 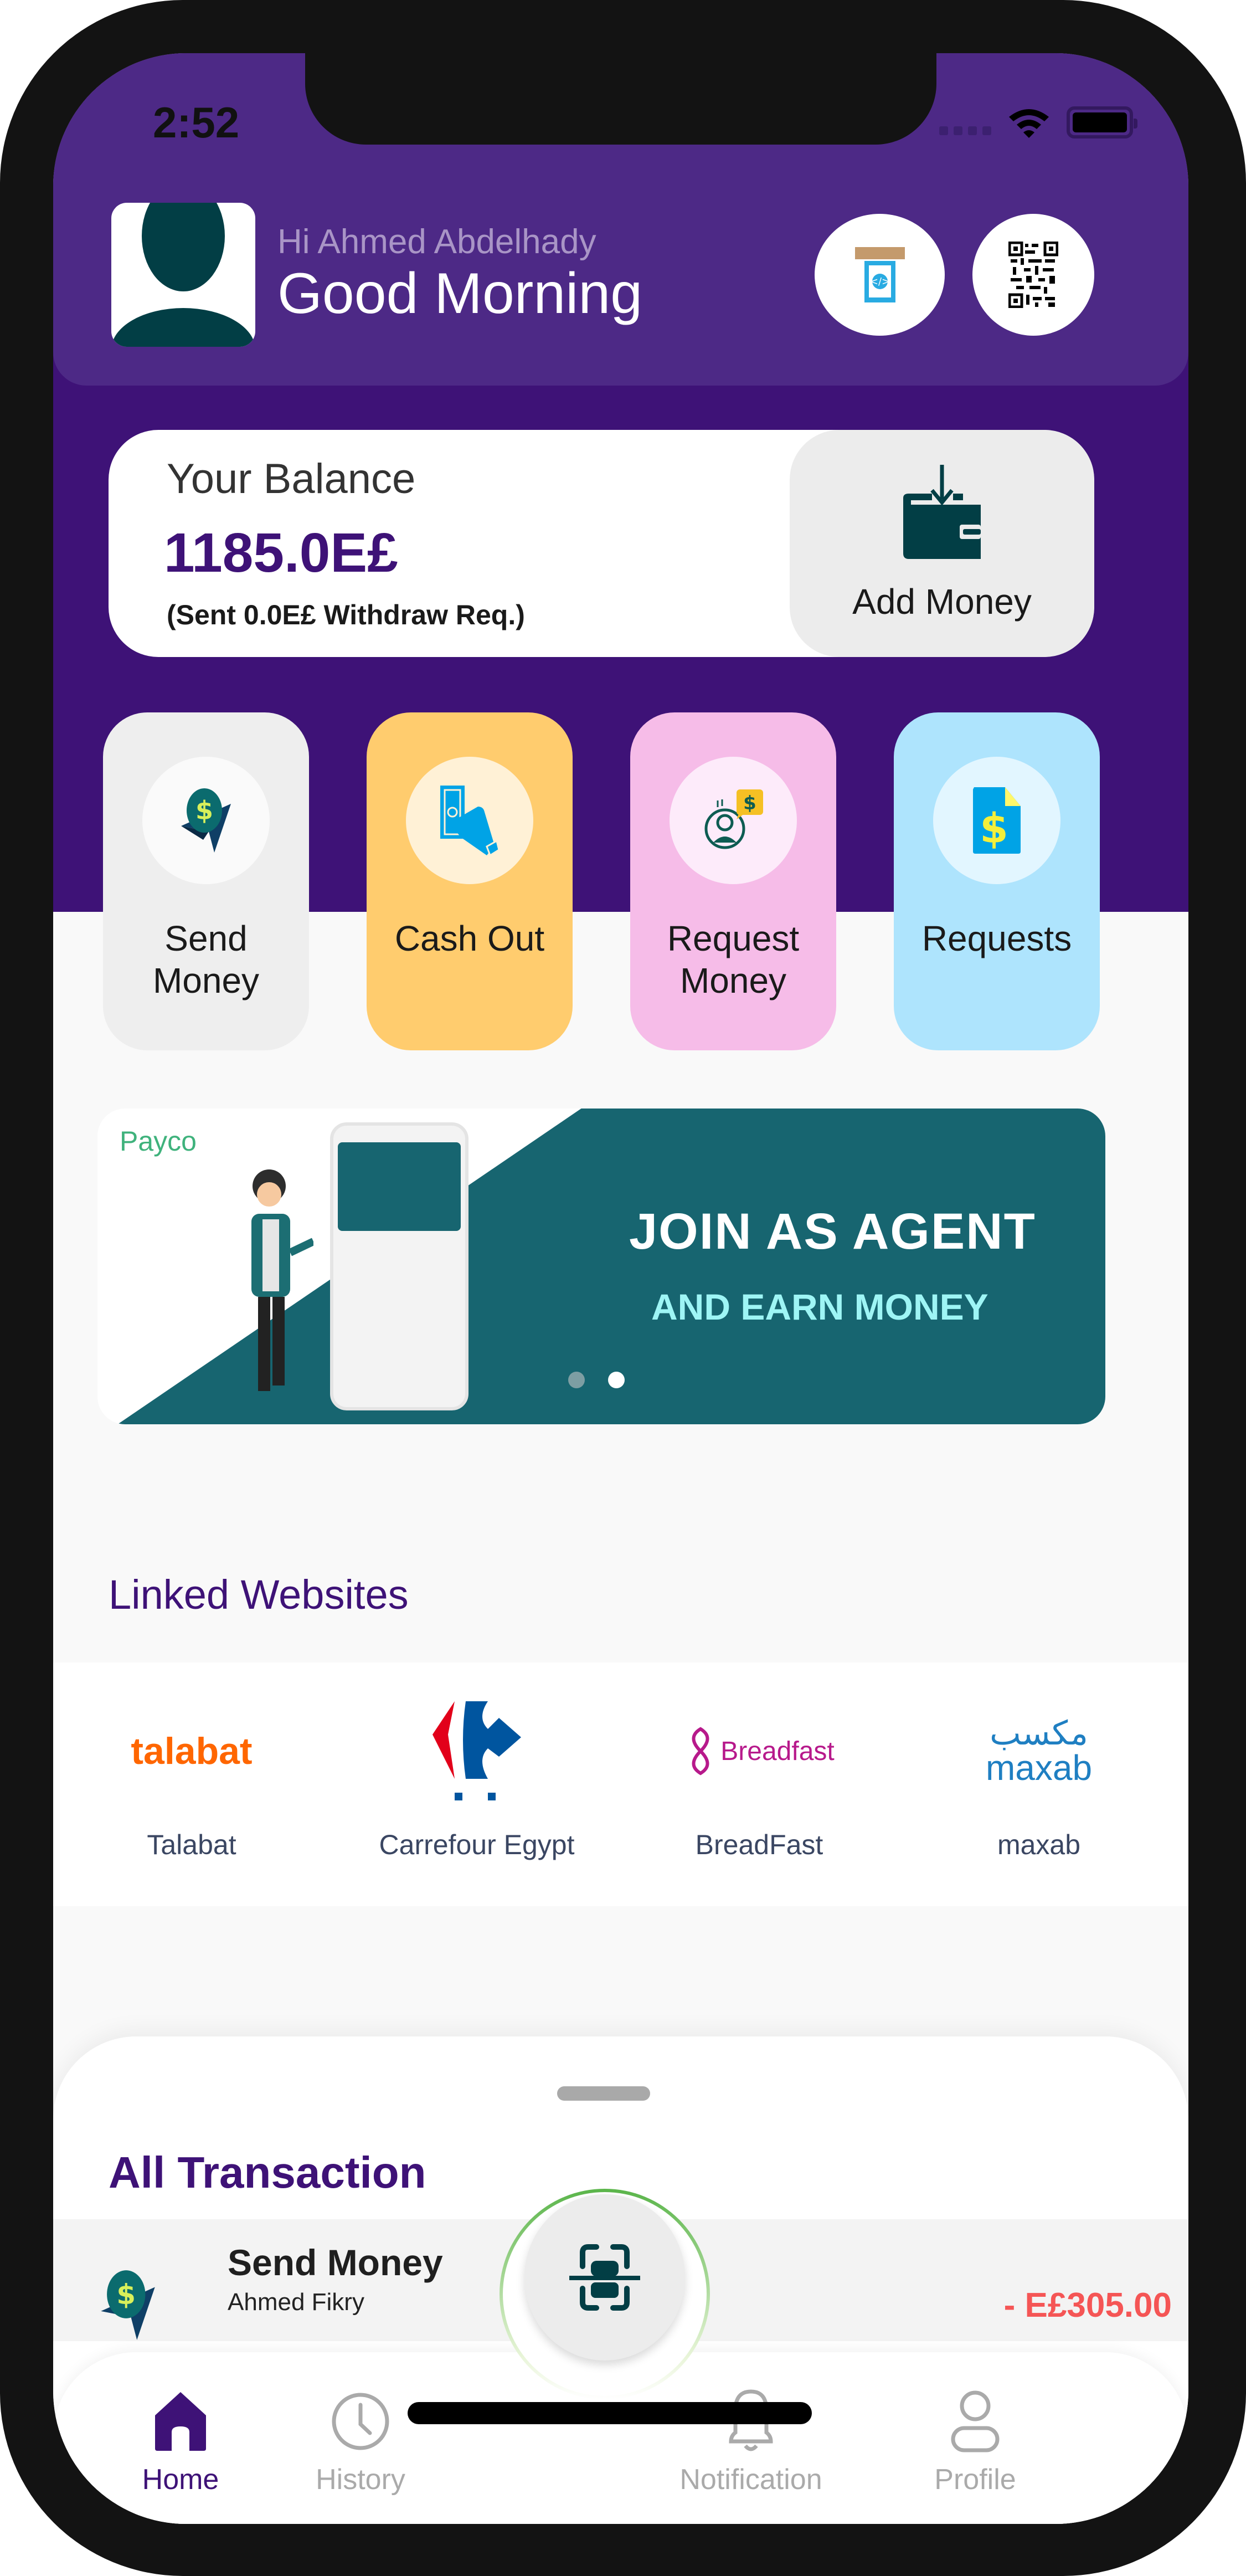 I want to click on qr-code-icon, so click(x=1033, y=275).